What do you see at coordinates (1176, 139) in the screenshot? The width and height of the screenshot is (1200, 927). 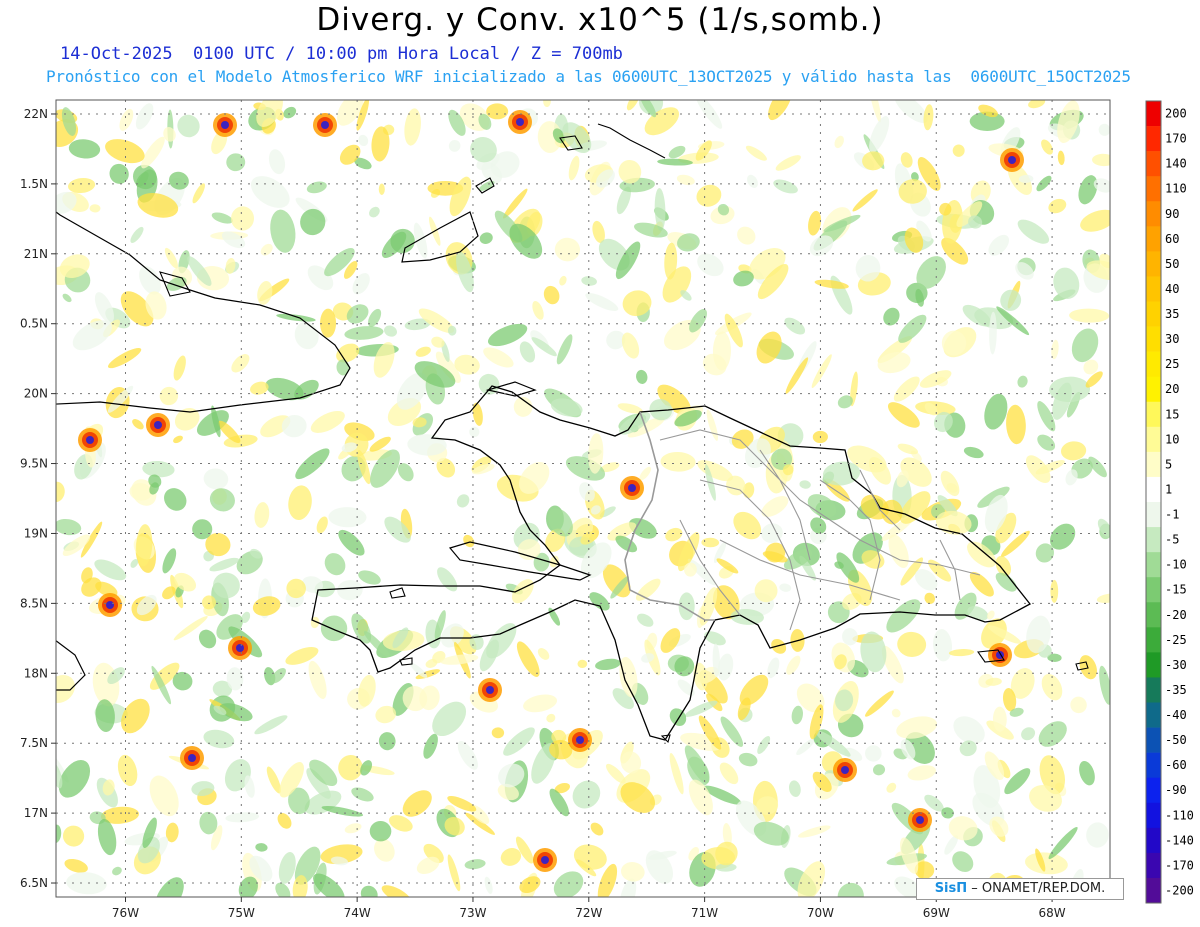 I see `colorbar-label: 170` at bounding box center [1176, 139].